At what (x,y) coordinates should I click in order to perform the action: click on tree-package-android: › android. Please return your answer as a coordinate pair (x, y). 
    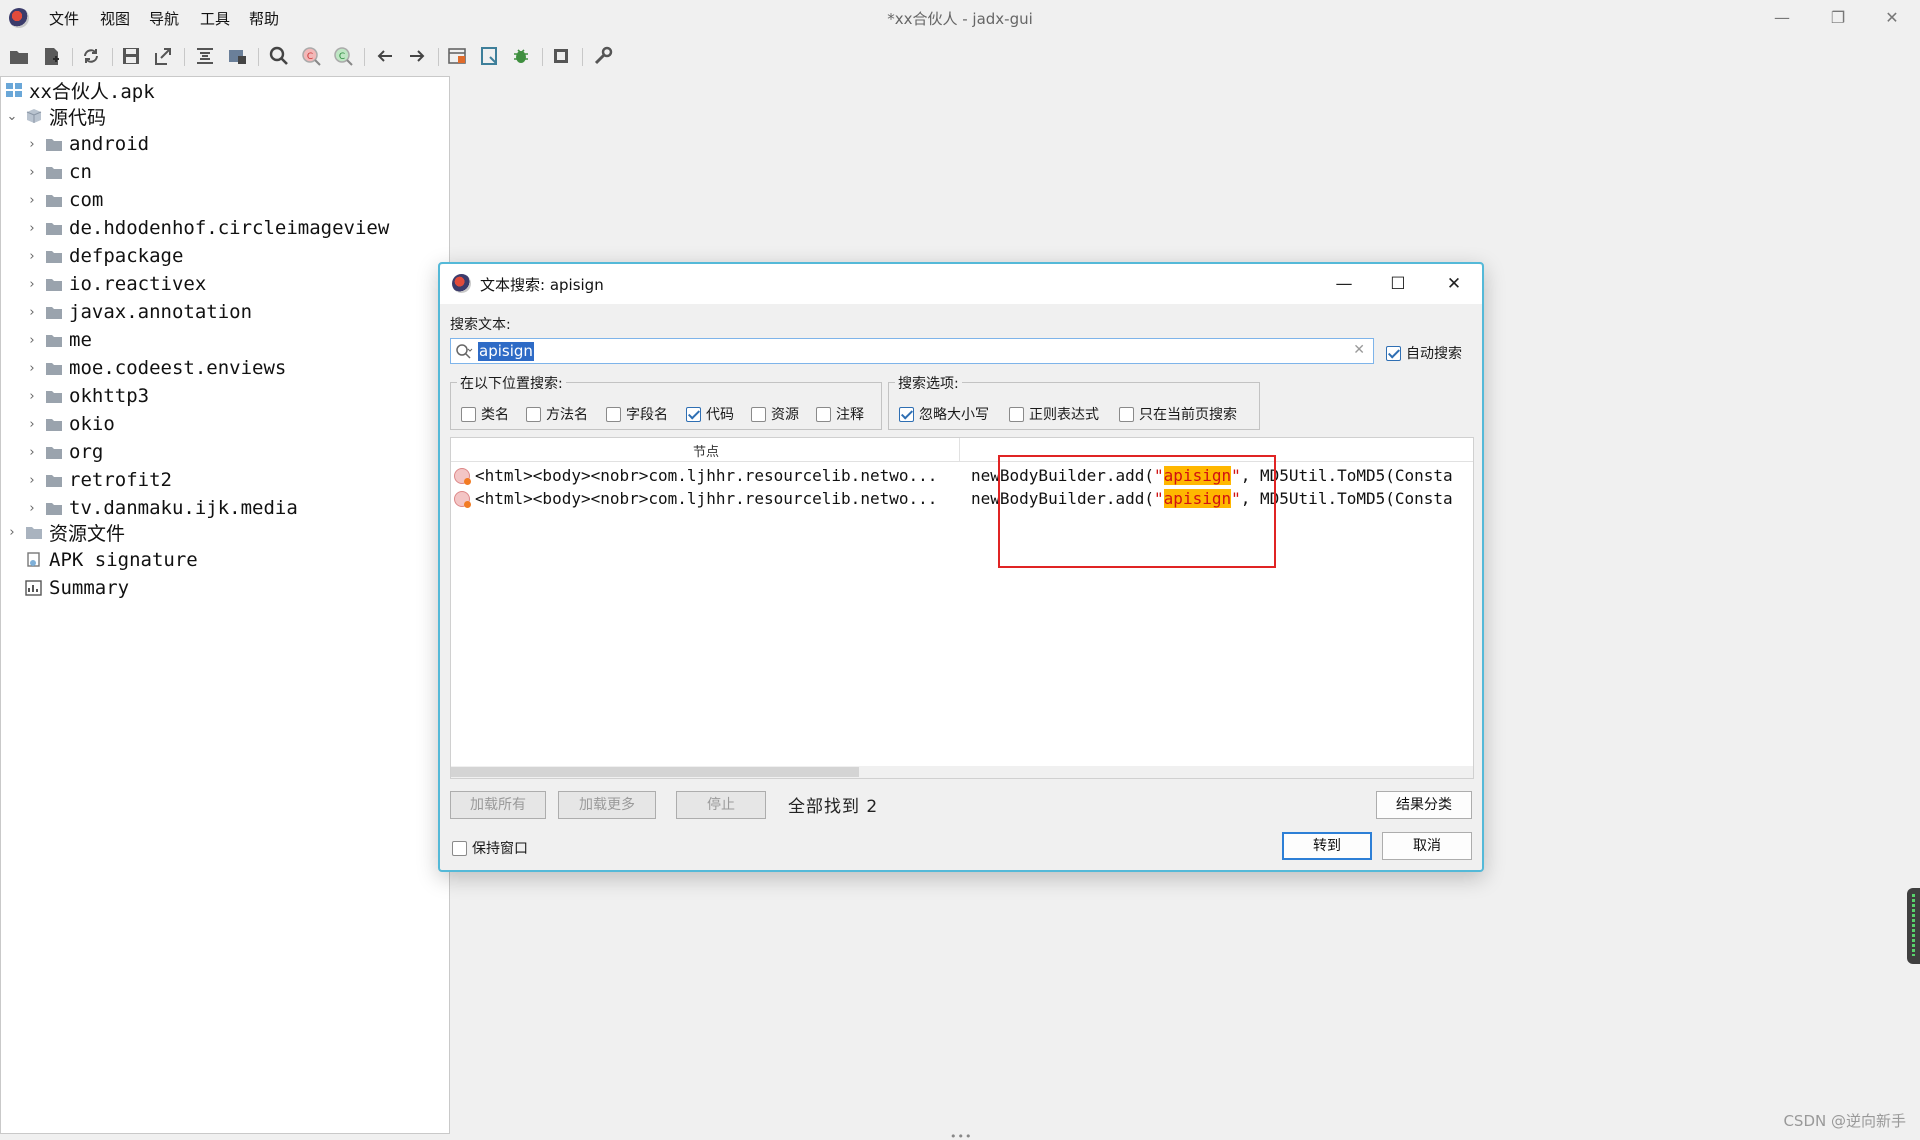
    Looking at the image, I should click on (87, 144).